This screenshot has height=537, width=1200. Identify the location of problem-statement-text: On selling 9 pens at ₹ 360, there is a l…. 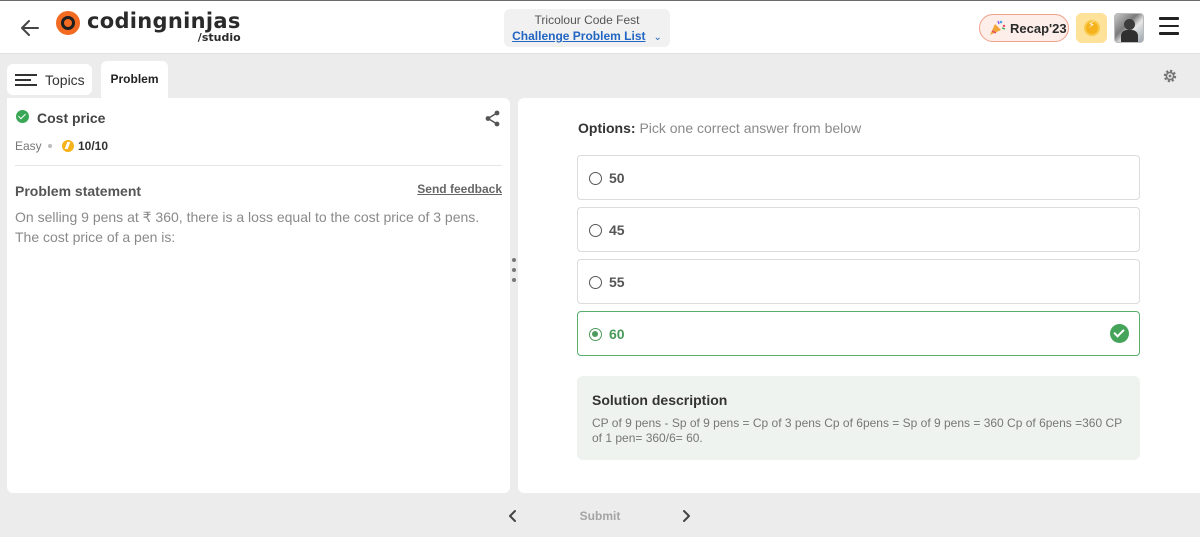
(247, 227).